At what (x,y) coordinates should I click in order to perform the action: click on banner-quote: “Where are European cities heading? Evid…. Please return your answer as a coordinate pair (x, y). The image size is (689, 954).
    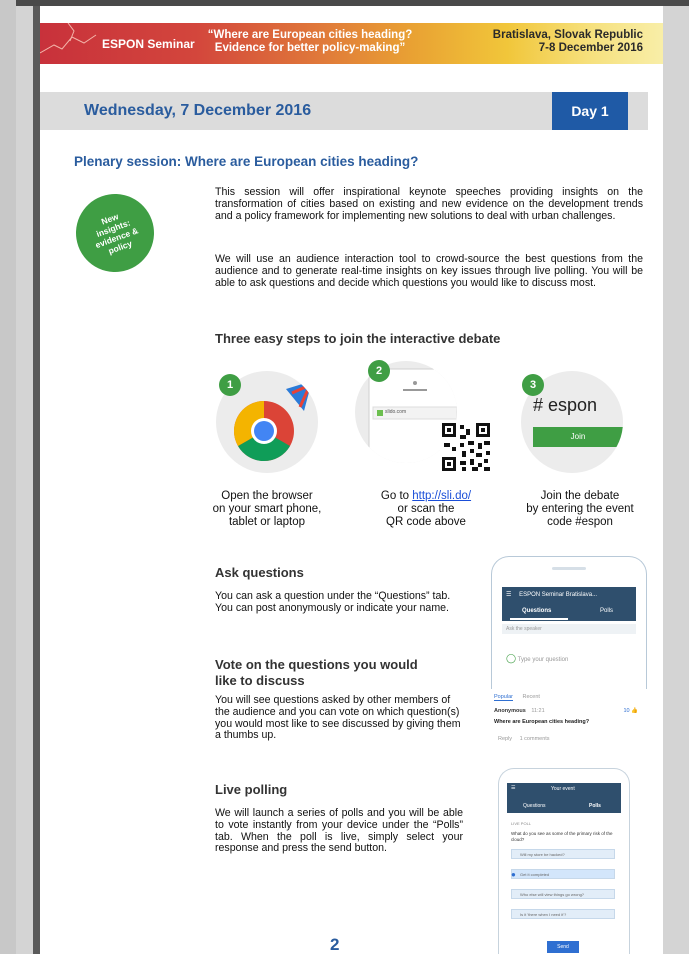
    Looking at the image, I should click on (310, 42).